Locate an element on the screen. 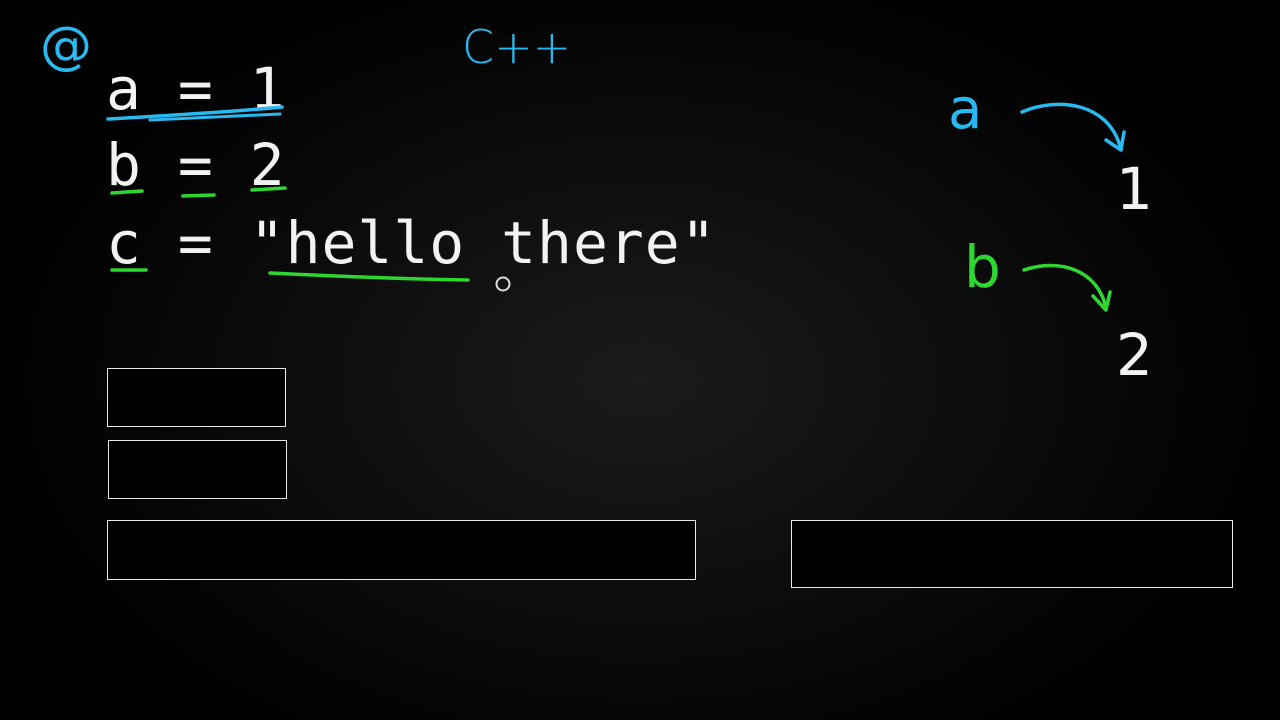  arrow-a-head is located at coordinates (1115, 141).